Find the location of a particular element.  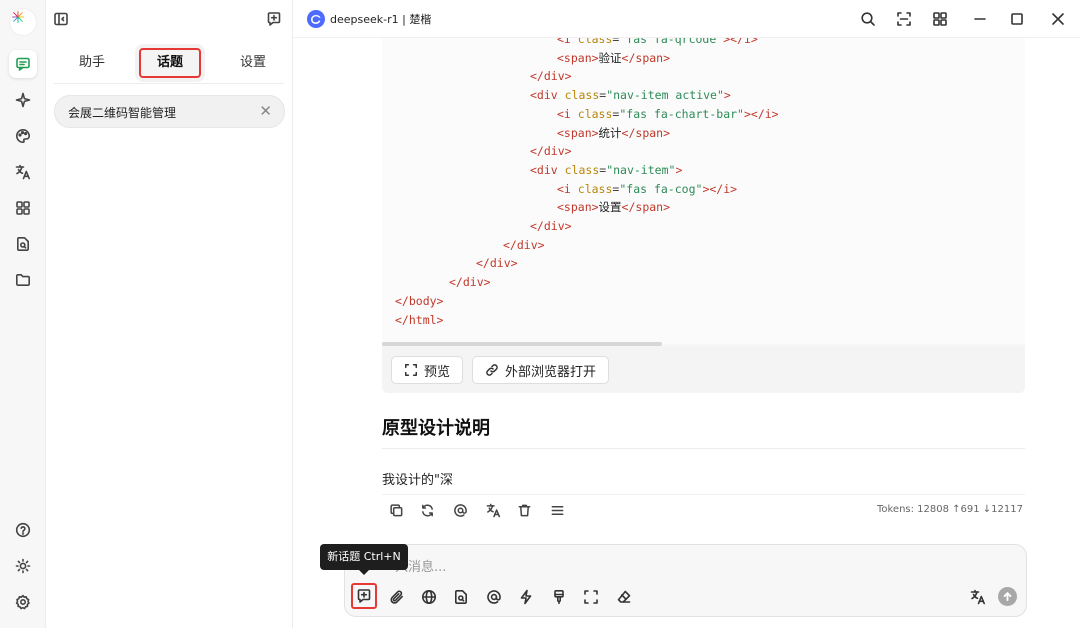

deepseek-model-icon is located at coordinates (316, 19).